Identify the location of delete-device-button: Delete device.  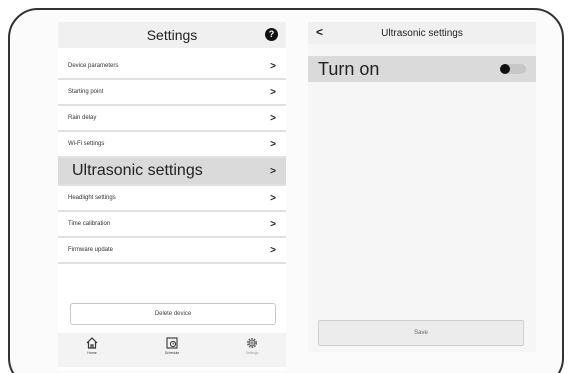
(173, 314).